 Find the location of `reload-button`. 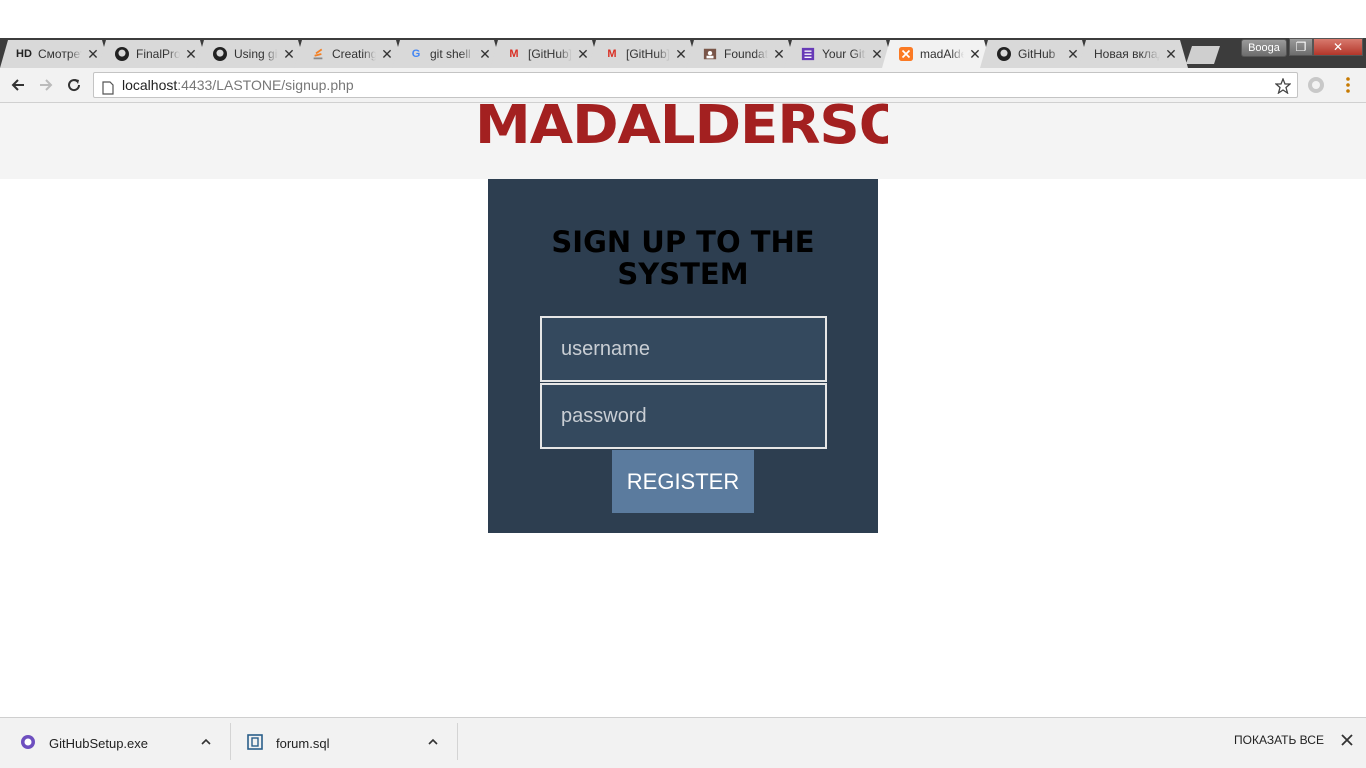

reload-button is located at coordinates (74, 85).